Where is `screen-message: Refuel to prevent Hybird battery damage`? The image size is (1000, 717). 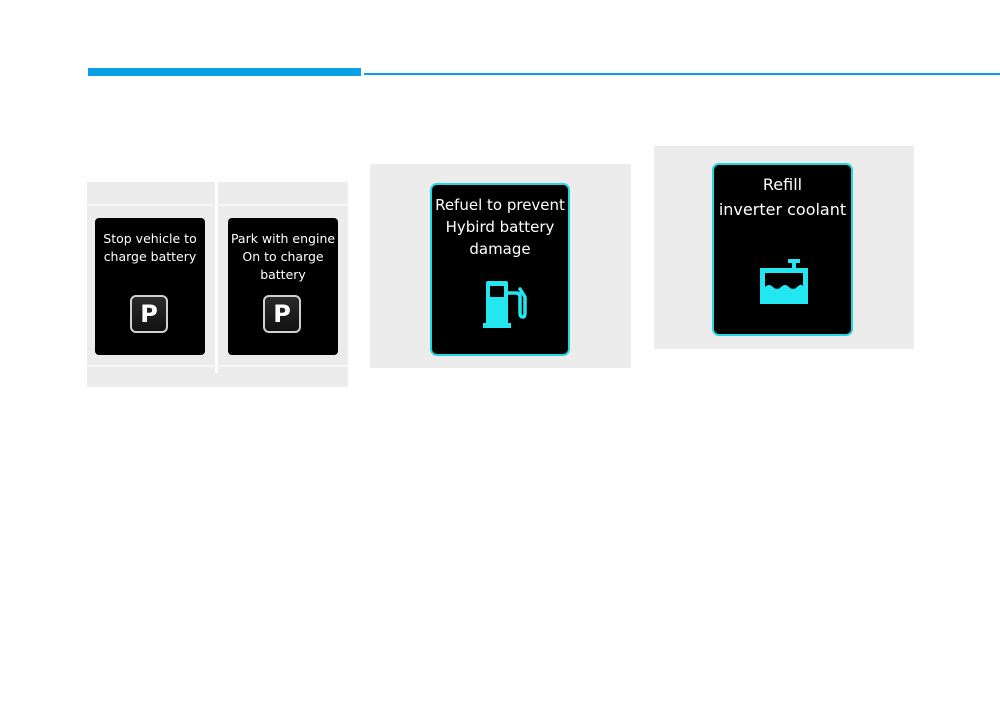 screen-message: Refuel to prevent Hybird battery damage is located at coordinates (500, 227).